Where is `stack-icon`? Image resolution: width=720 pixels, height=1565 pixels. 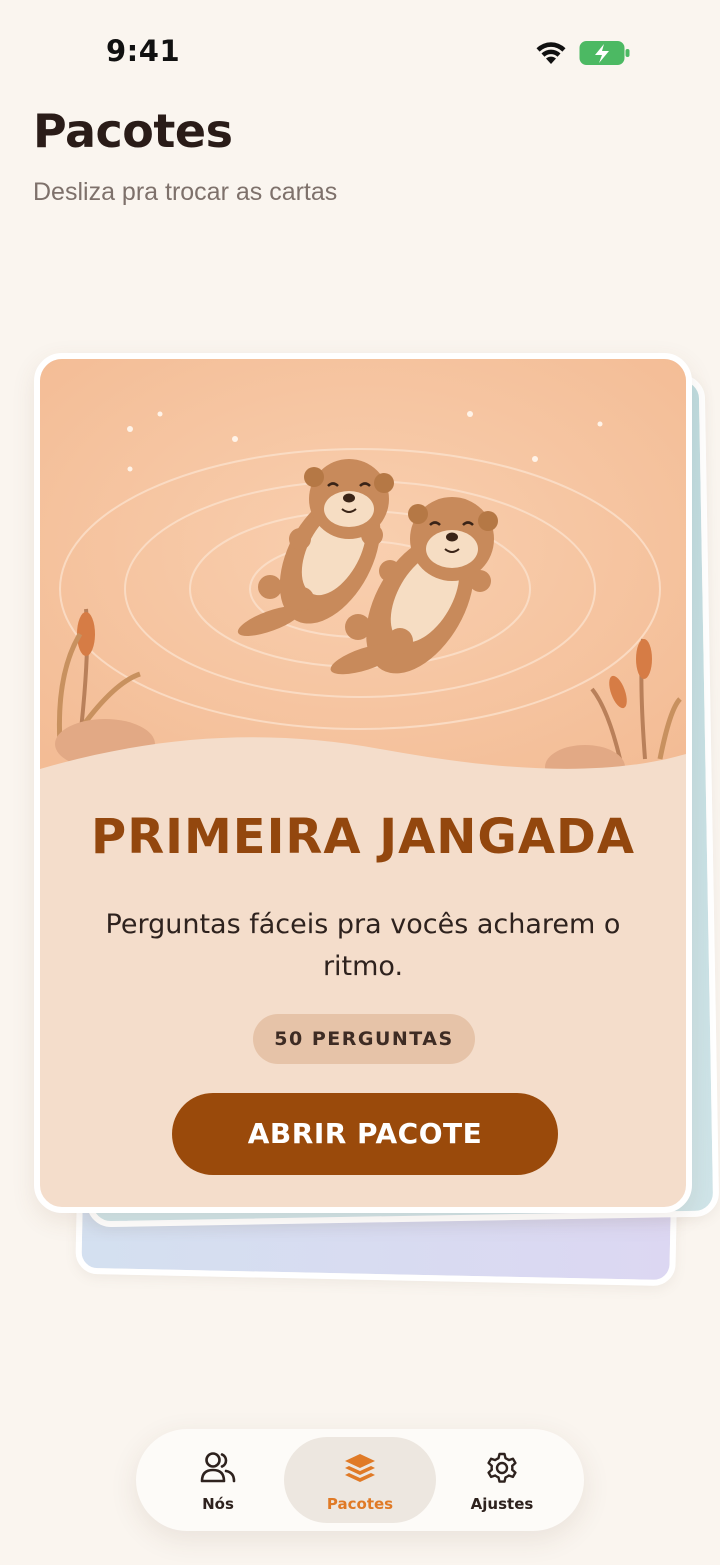
stack-icon is located at coordinates (360, 1468).